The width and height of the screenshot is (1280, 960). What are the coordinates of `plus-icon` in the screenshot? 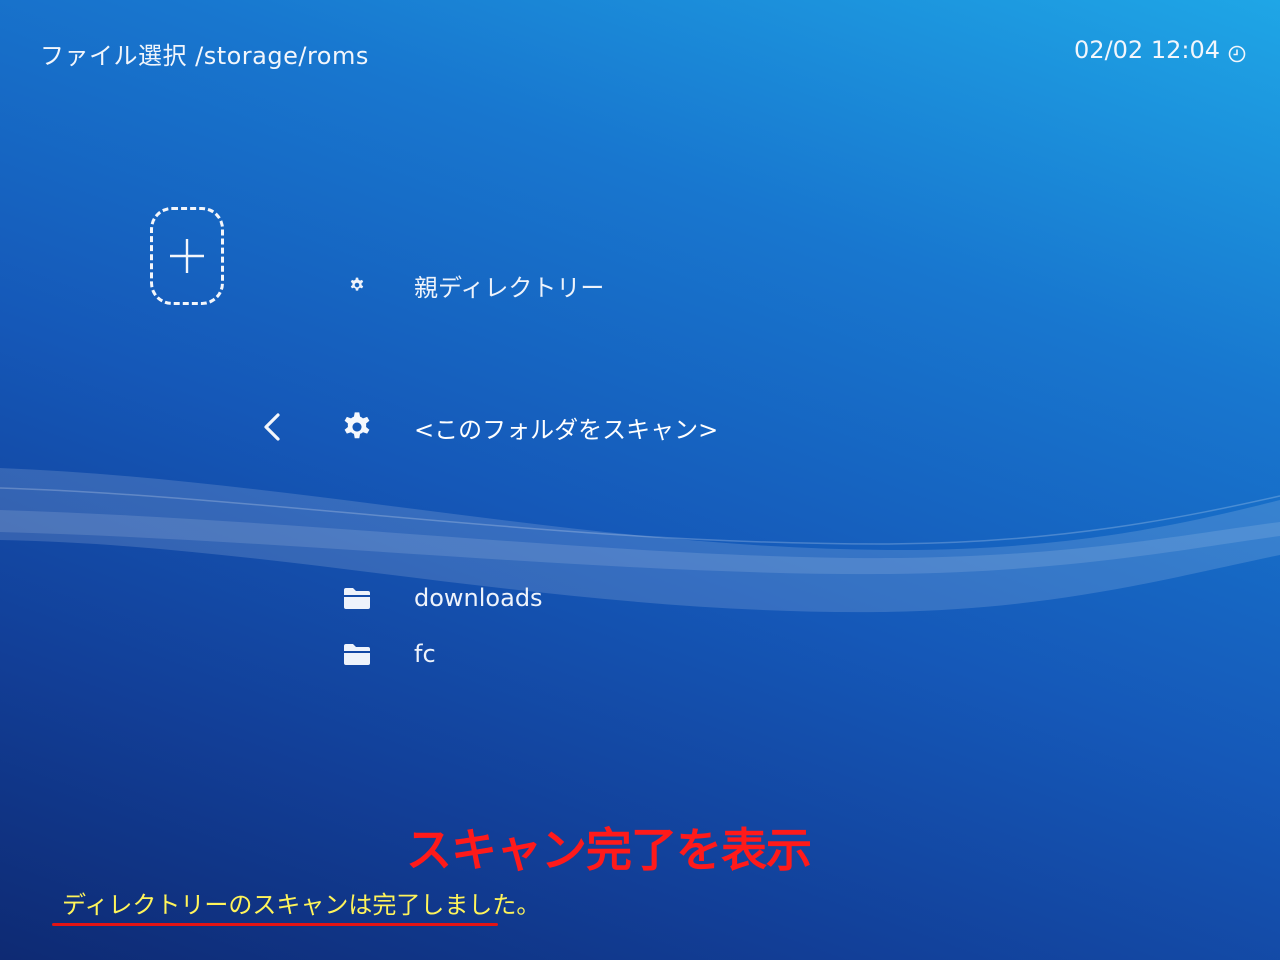 It's located at (187, 256).